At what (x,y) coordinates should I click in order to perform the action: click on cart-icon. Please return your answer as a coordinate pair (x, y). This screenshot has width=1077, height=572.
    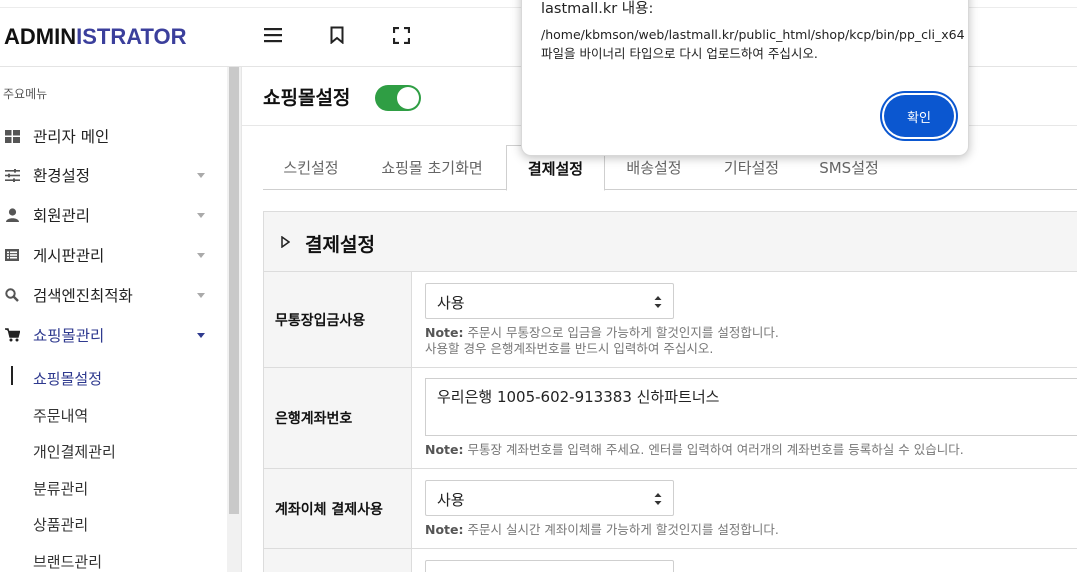
    Looking at the image, I should click on (12, 335).